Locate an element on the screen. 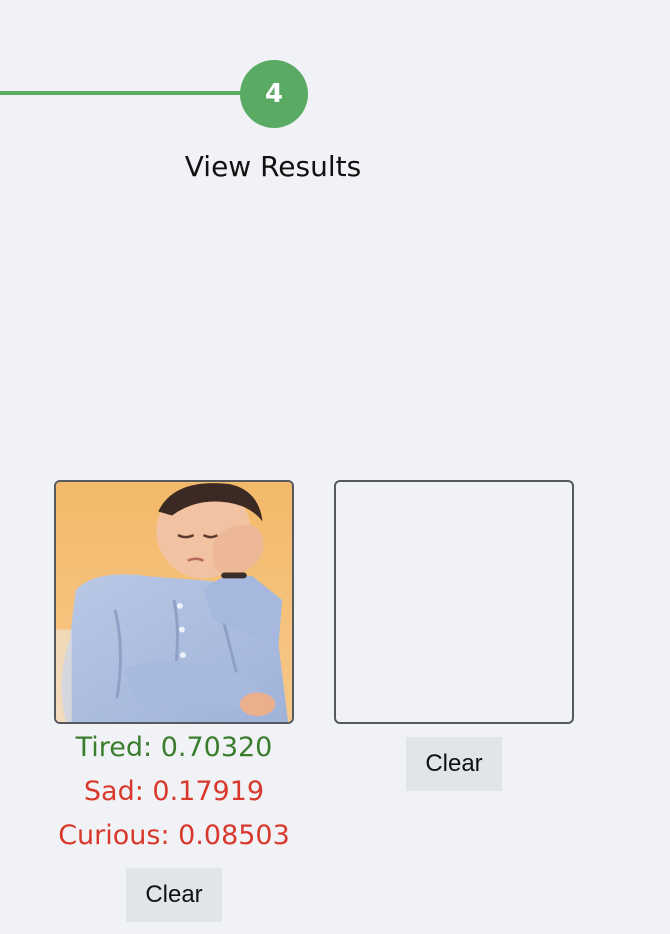 This screenshot has height=934, width=670. prediction-result-curious: Curious: 0.08503 is located at coordinates (174, 835).